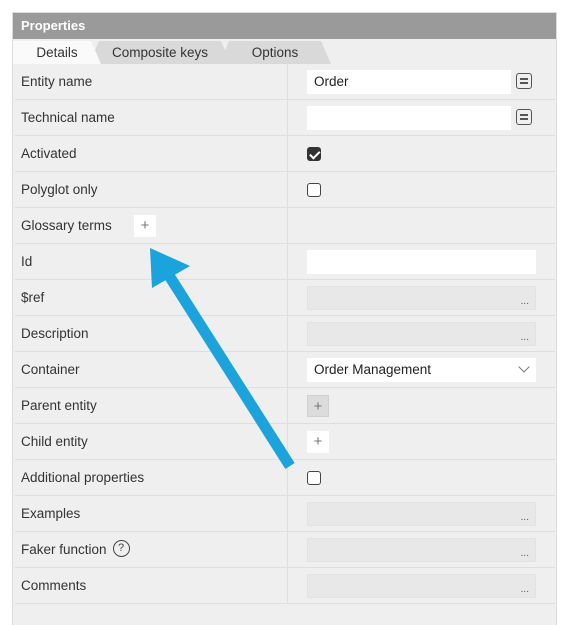 The width and height of the screenshot is (567, 625). Describe the element at coordinates (285, 262) in the screenshot. I see `row-id: Id` at that location.